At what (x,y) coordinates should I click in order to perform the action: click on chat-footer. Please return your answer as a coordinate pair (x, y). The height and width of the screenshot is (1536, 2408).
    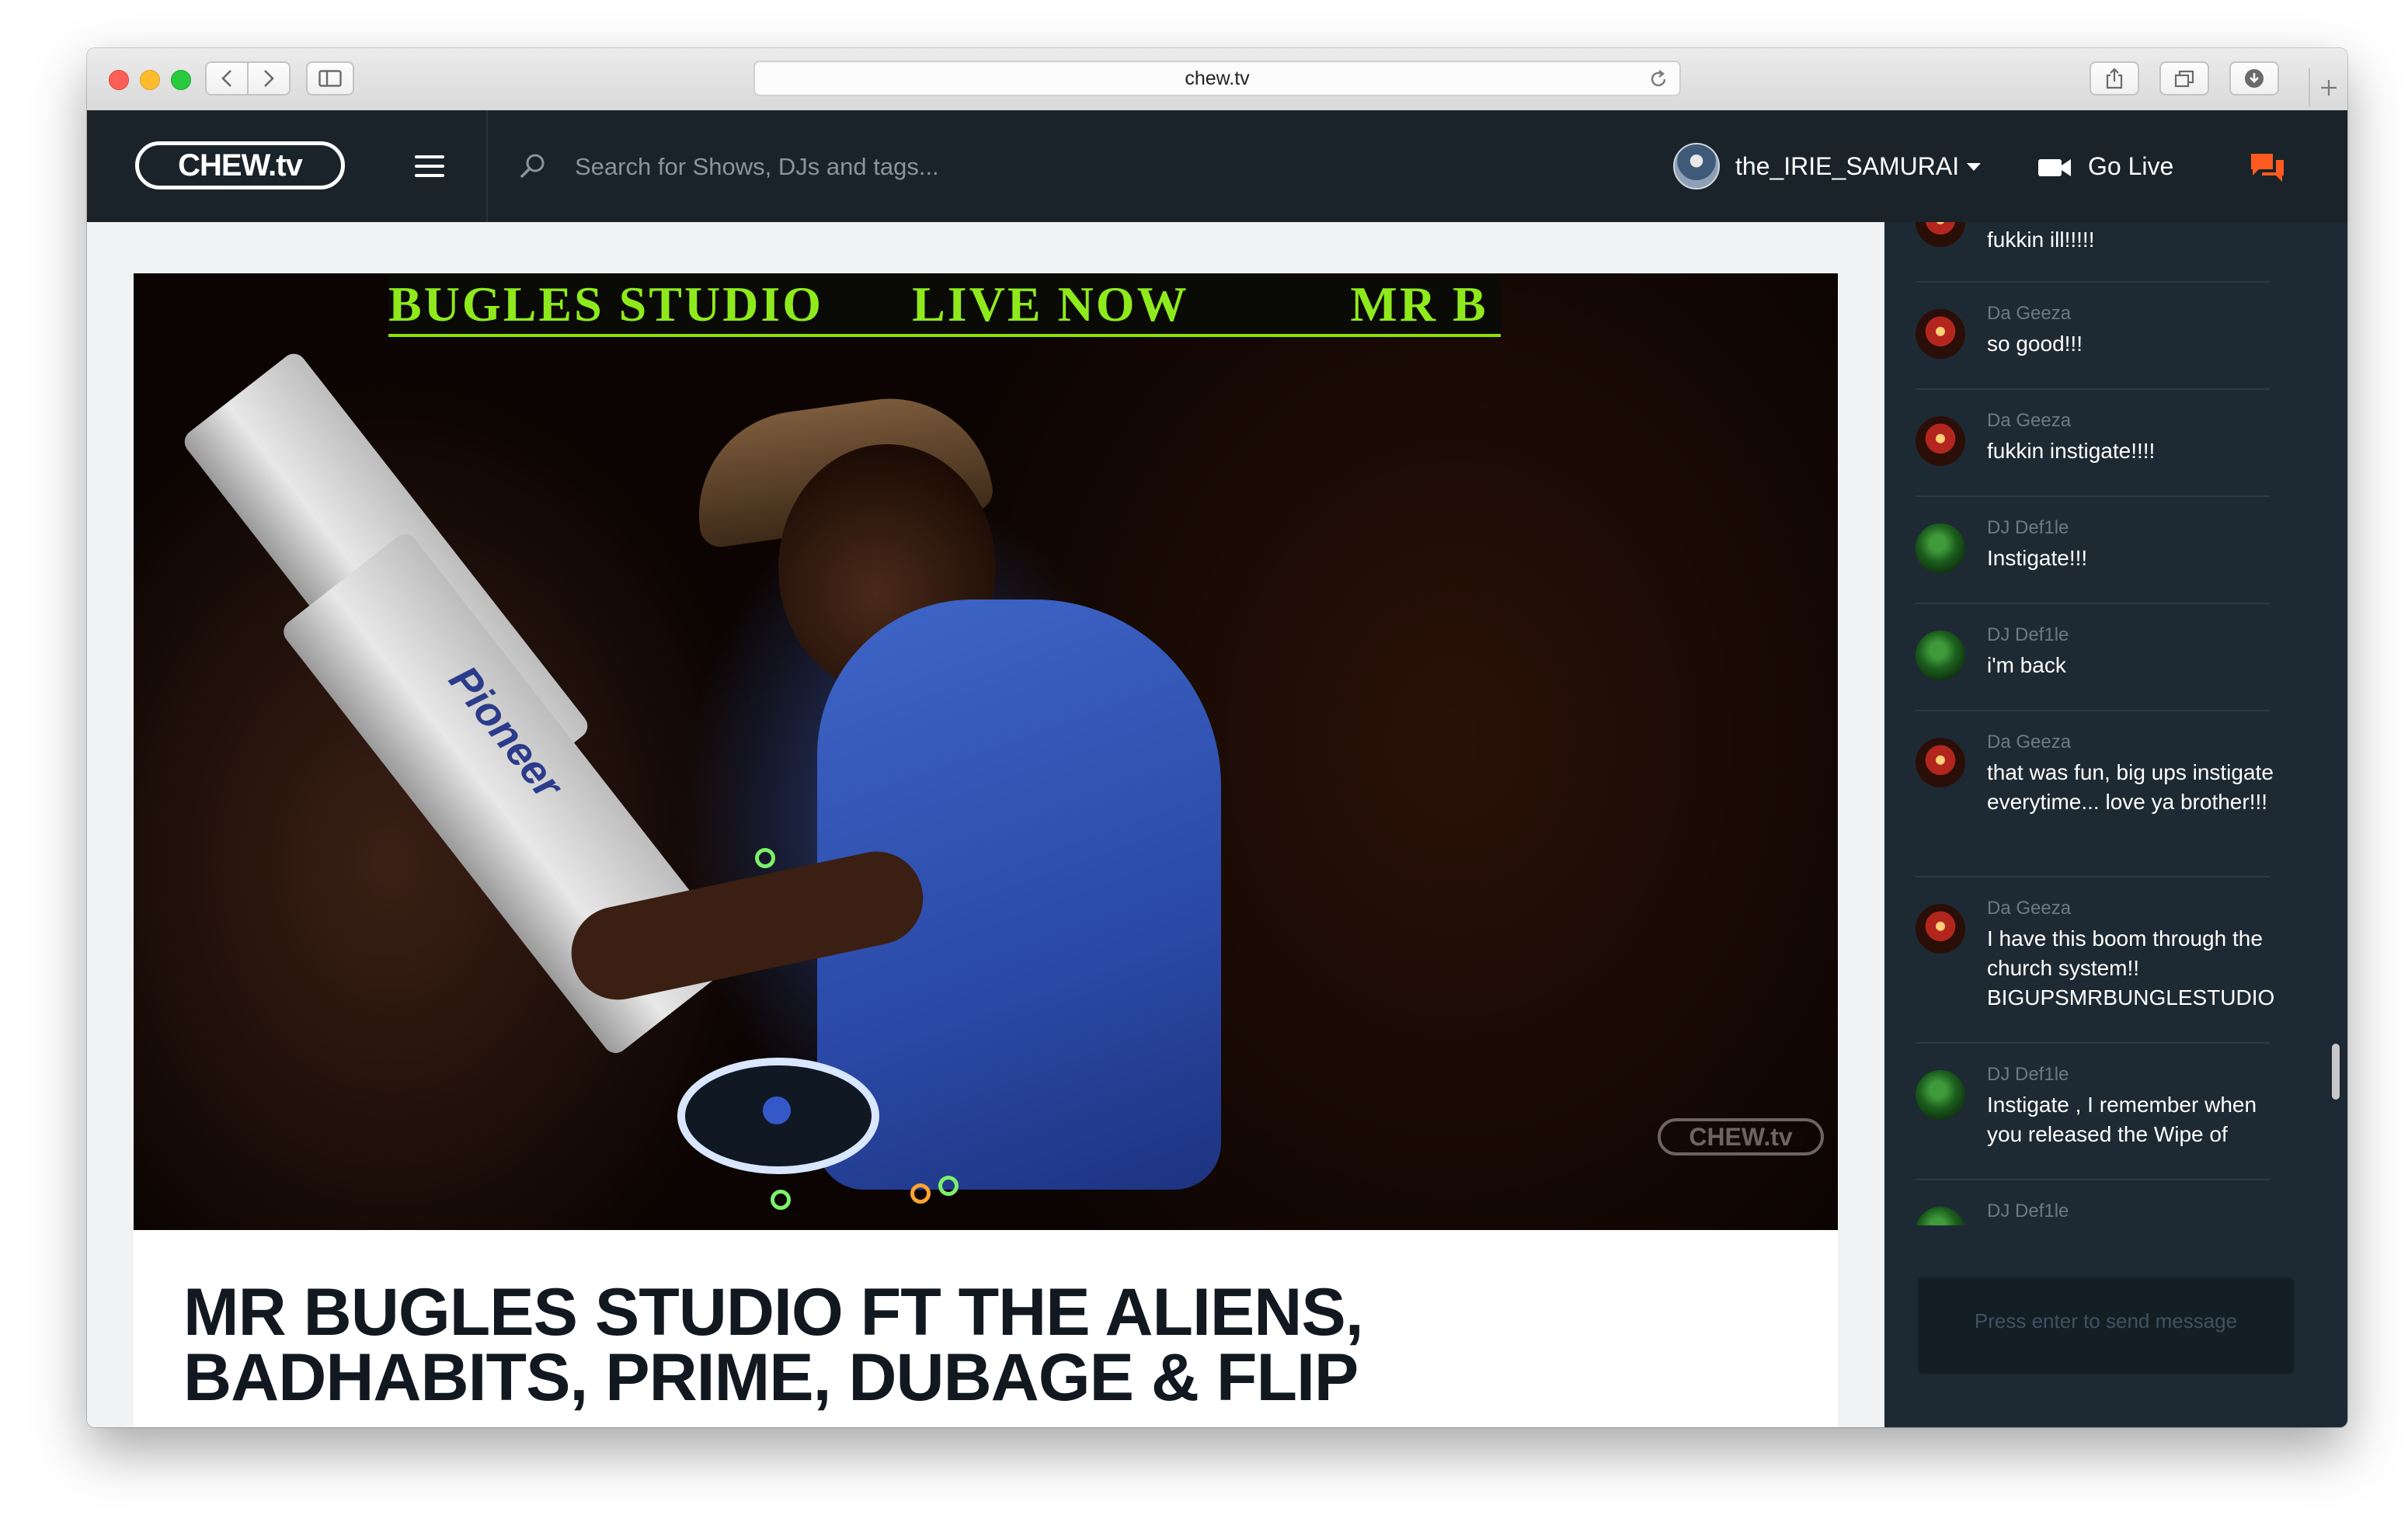
    Looking at the image, I should click on (2115, 1326).